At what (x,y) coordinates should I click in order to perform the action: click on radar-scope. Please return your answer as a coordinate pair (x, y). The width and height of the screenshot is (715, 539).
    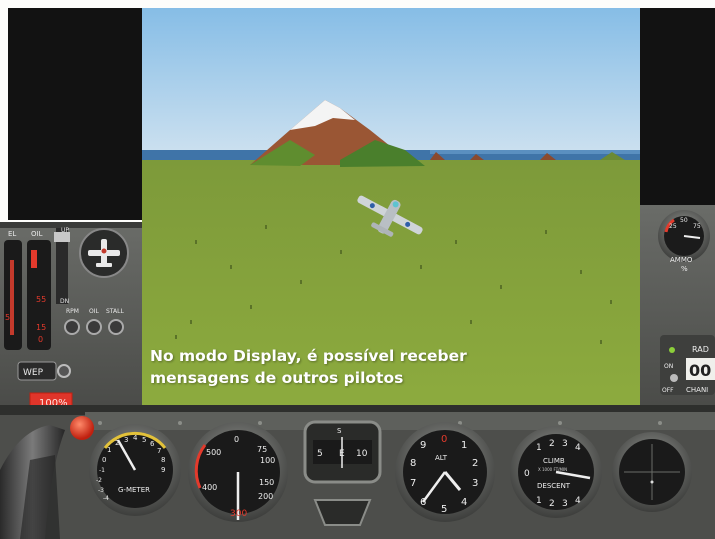
    Looking at the image, I should click on (652, 472).